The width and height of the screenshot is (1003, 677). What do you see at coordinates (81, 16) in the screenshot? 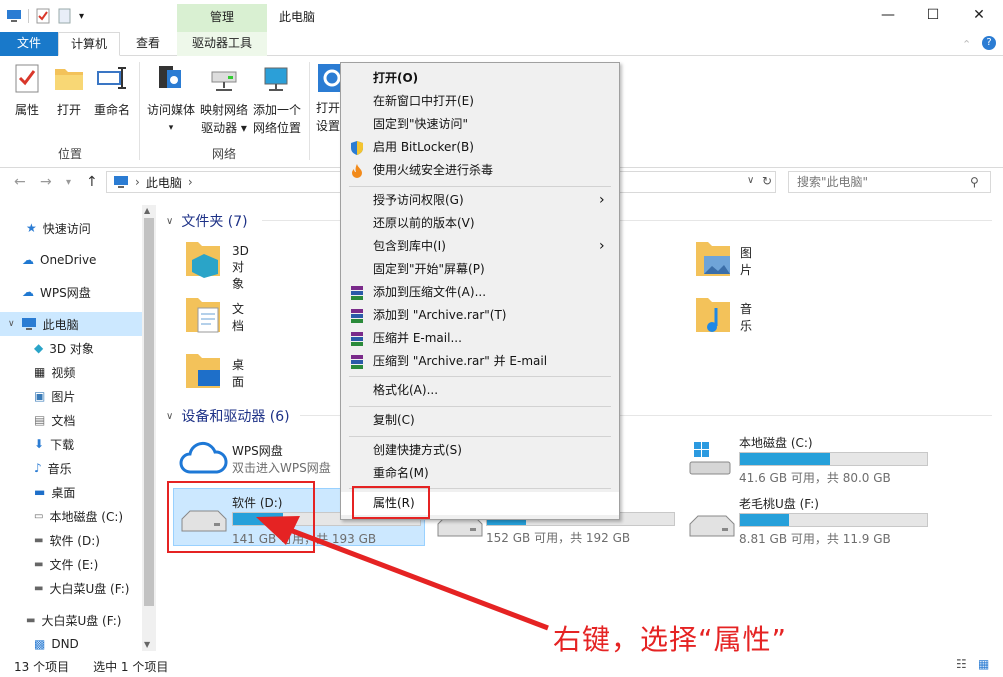
I see `qat-dropdown-icon: ▾` at bounding box center [81, 16].